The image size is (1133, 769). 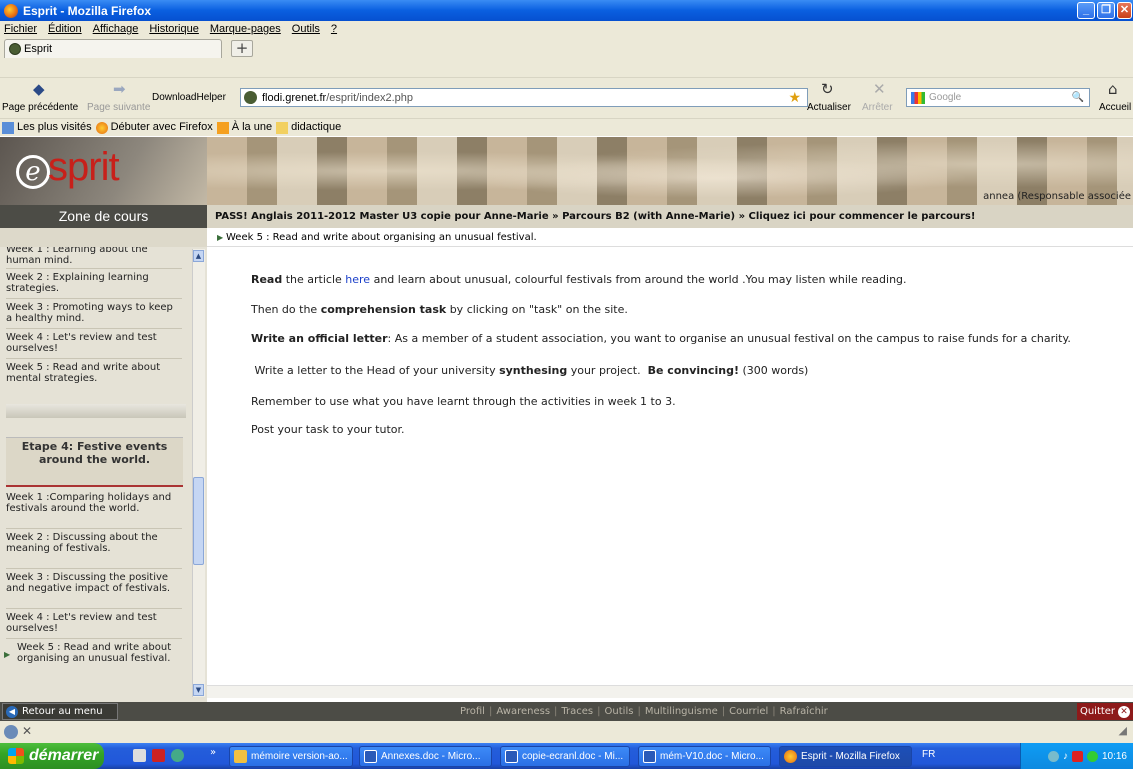 I want to click on text: by clicking on "task" on the site., so click(x=537, y=309).